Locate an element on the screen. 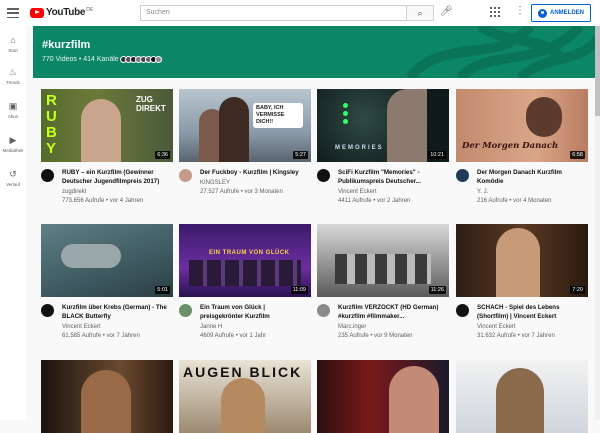 The width and height of the screenshot is (600, 433). flame-icon: ♨ is located at coordinates (13, 72).